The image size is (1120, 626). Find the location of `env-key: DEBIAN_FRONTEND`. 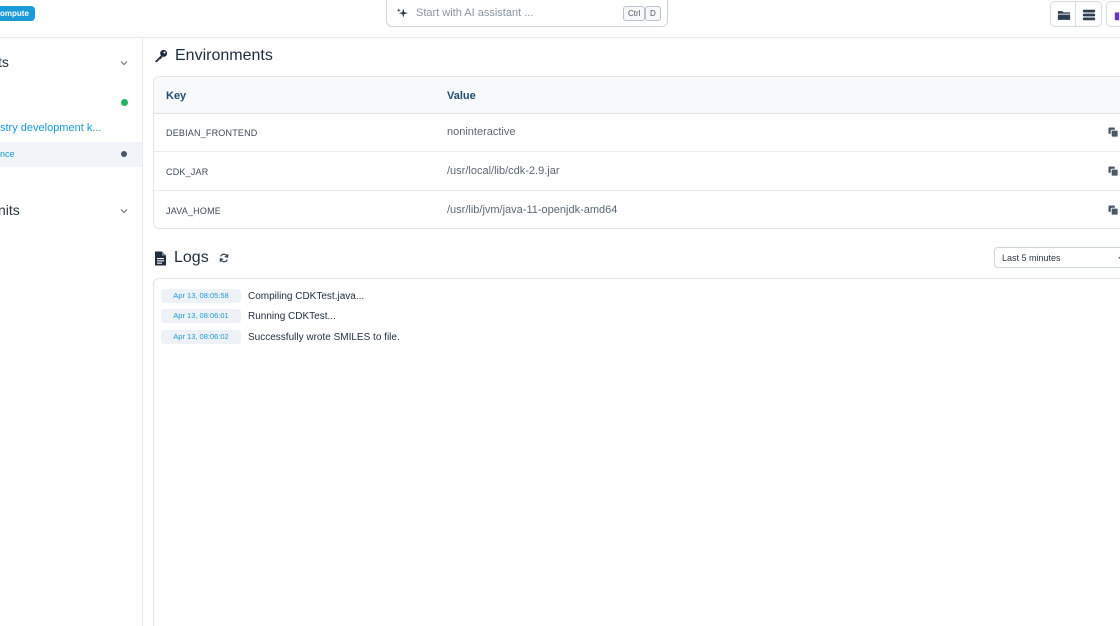

env-key: DEBIAN_FRONTEND is located at coordinates (212, 133).